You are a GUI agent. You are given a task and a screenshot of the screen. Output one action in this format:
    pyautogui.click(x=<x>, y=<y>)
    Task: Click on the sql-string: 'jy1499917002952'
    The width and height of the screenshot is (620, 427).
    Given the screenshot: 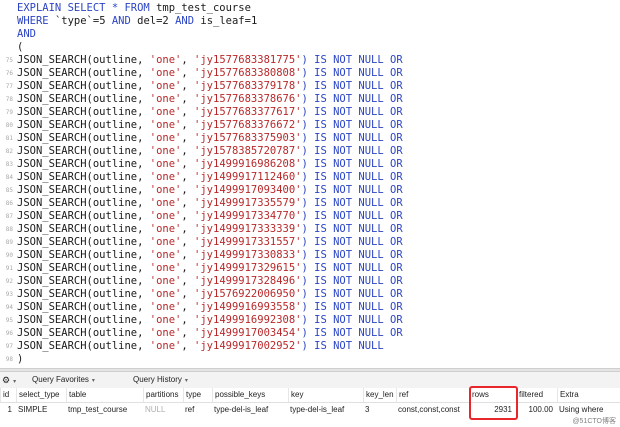 What is the action you would take?
    pyautogui.click(x=248, y=346)
    